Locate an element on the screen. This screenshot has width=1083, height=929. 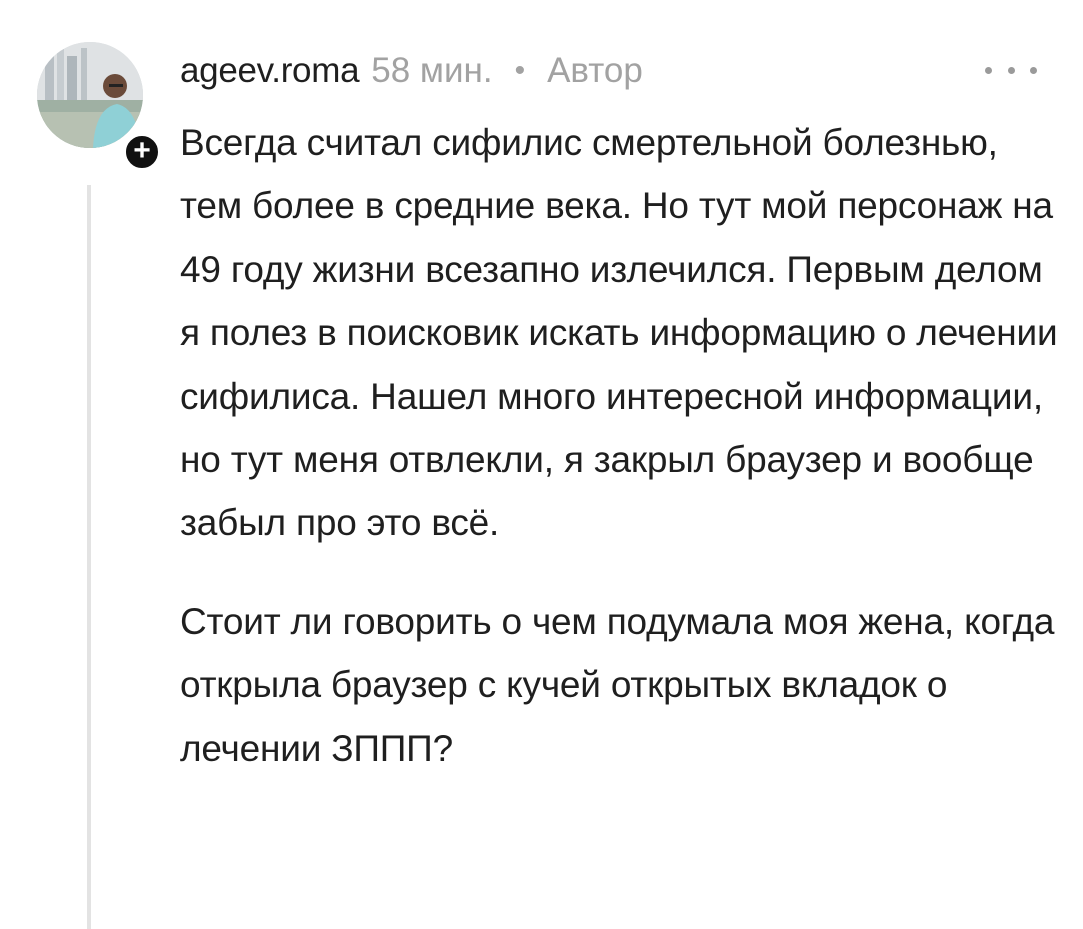
more-options-button is located at coordinates (1011, 70).